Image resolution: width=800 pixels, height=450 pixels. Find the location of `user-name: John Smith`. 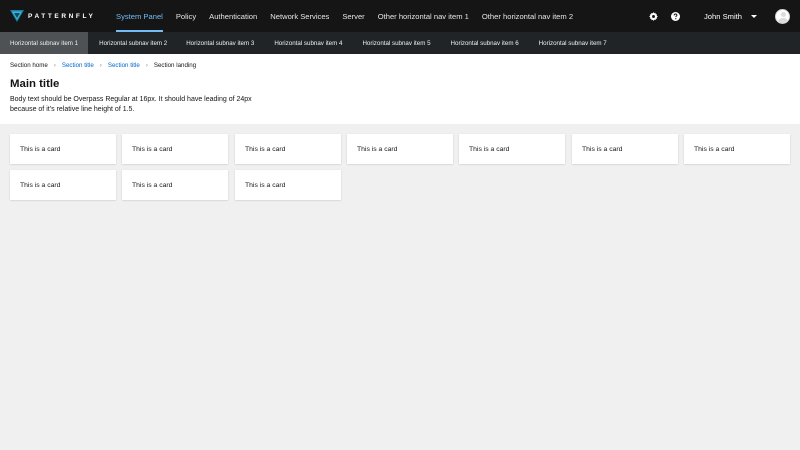

user-name: John Smith is located at coordinates (723, 16).